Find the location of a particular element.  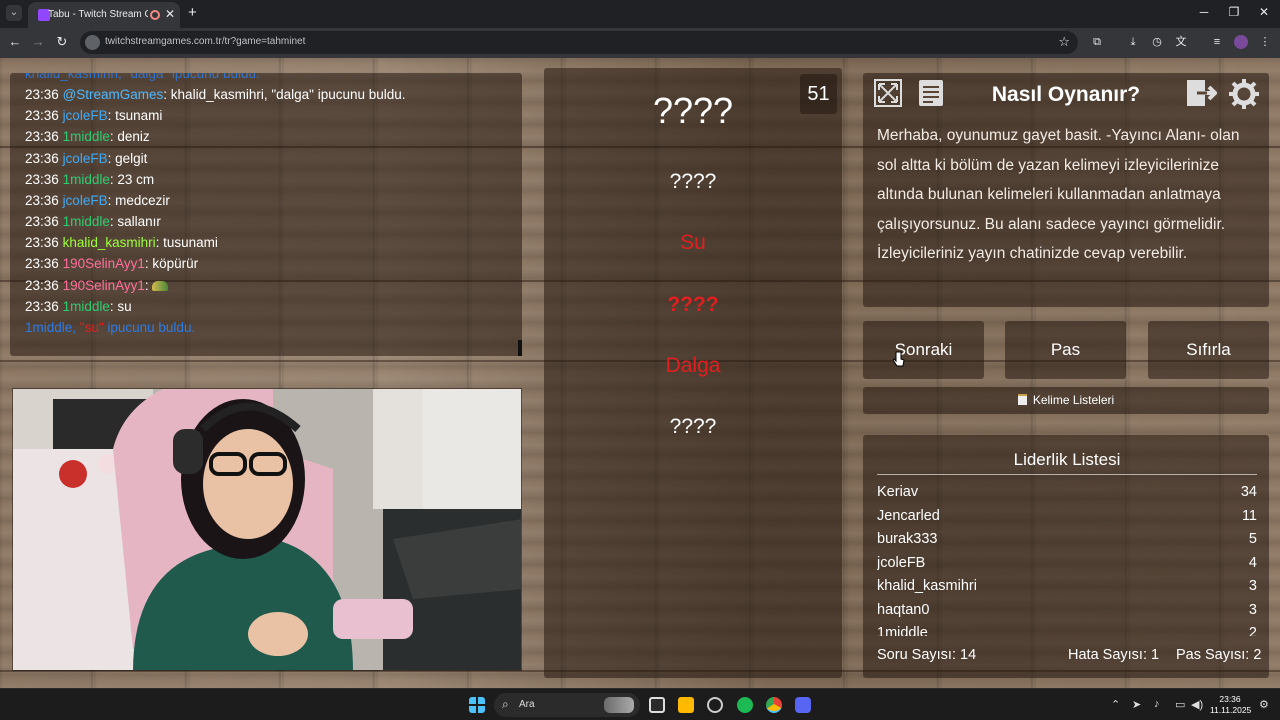

task-view-icon is located at coordinates (657, 705).